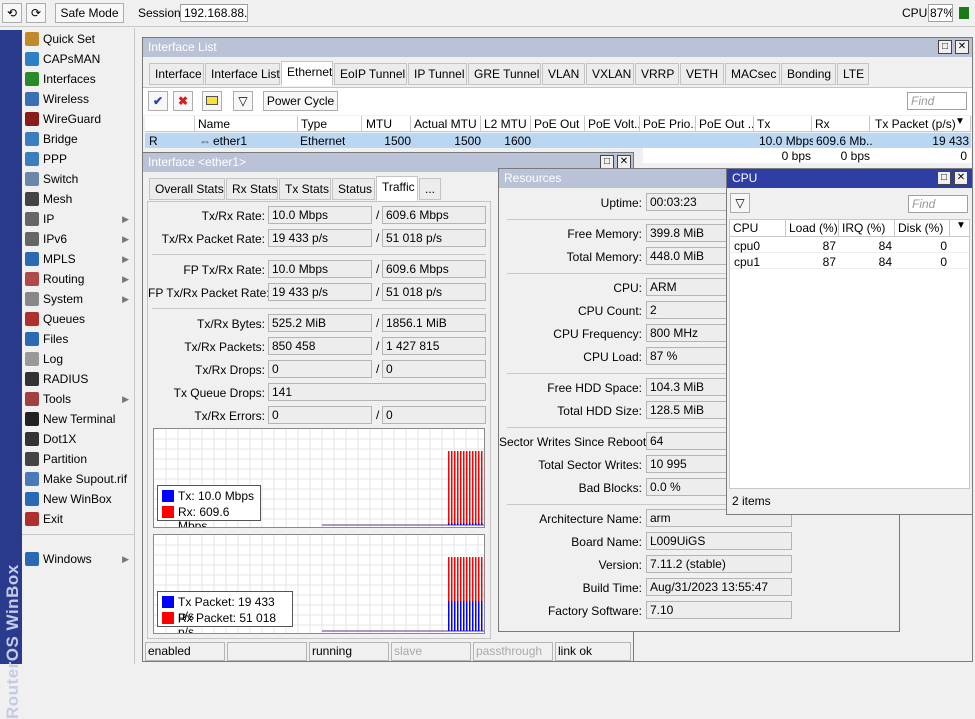  Describe the element at coordinates (657, 74) in the screenshot. I see `tab-vrrp: VRRP` at that location.